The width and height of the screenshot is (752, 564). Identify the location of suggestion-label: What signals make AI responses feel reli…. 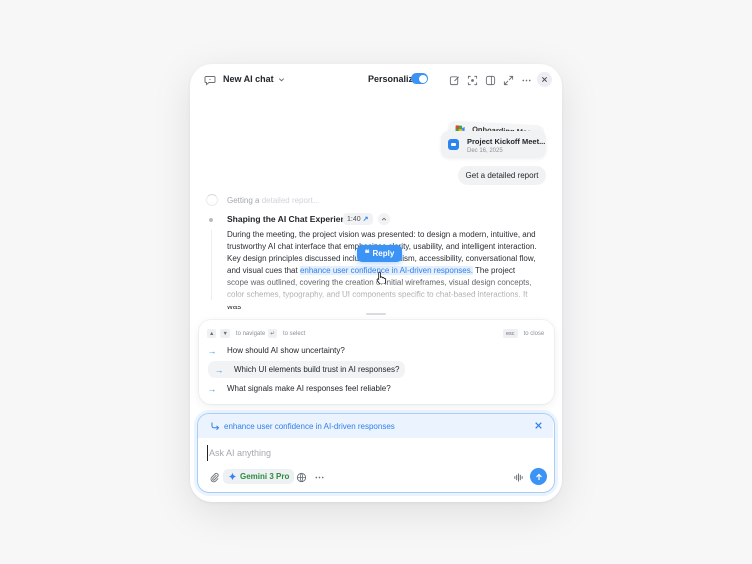
(309, 388).